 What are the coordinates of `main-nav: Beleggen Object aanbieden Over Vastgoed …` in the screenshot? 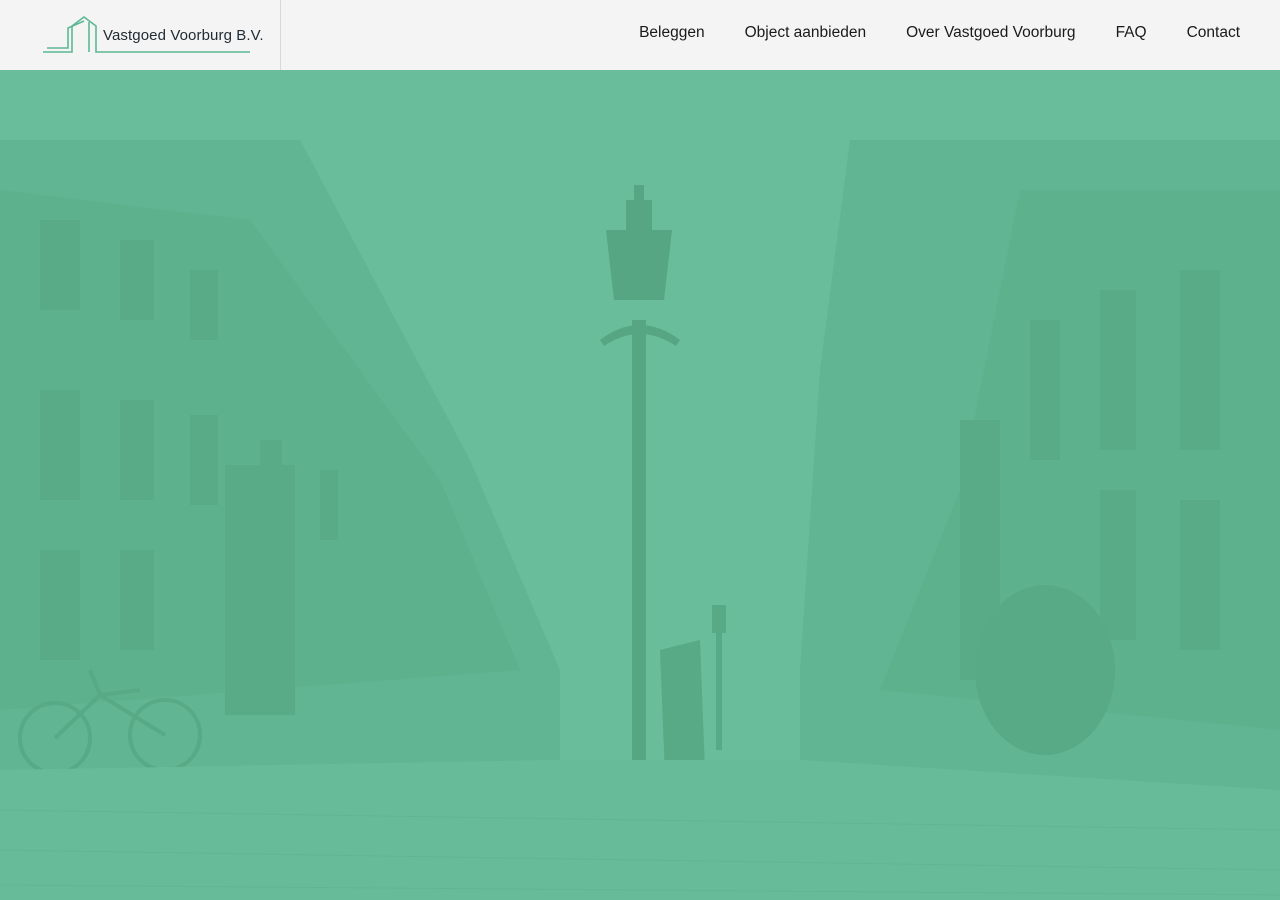 It's located at (939, 33).